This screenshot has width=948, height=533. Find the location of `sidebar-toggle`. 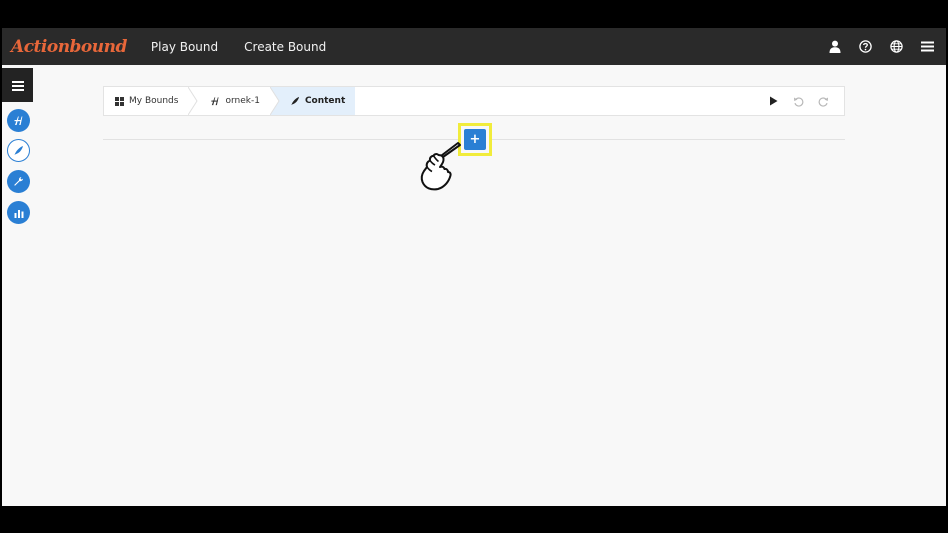

sidebar-toggle is located at coordinates (17, 85).